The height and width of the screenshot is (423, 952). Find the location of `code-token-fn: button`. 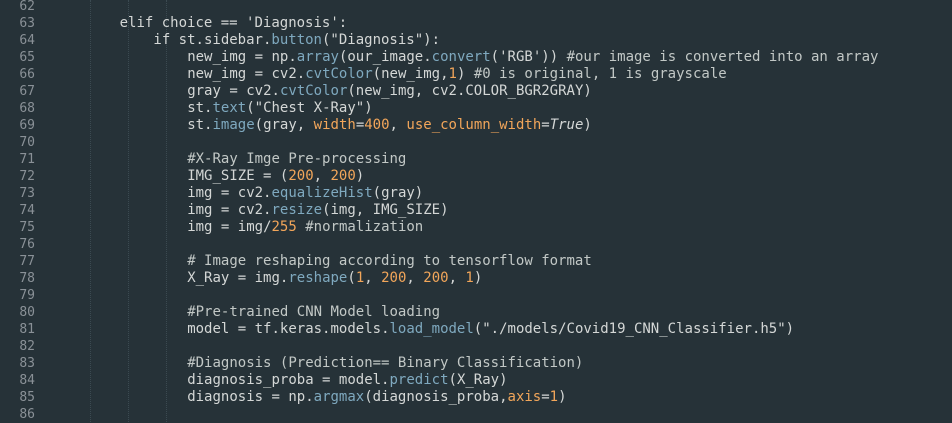

code-token-fn: button is located at coordinates (296, 40).